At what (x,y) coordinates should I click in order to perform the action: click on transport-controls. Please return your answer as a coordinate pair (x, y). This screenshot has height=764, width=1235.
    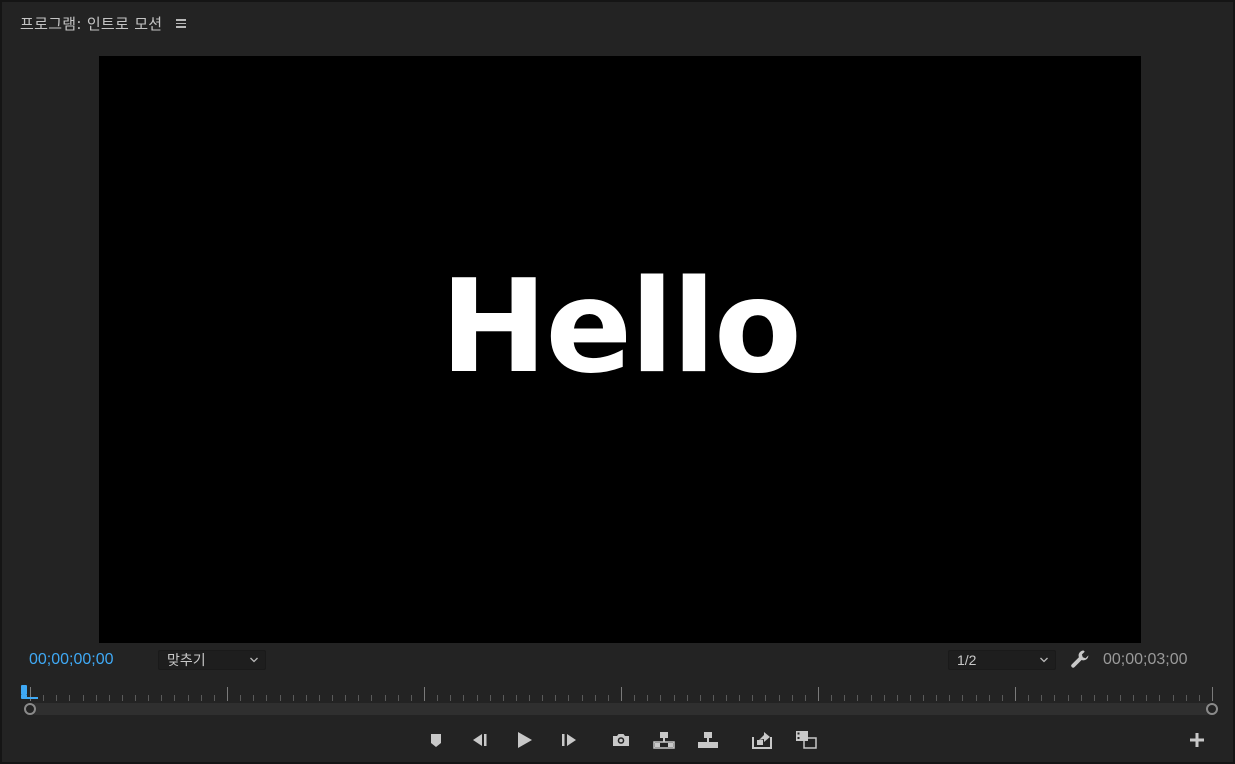
    Looking at the image, I should click on (618, 740).